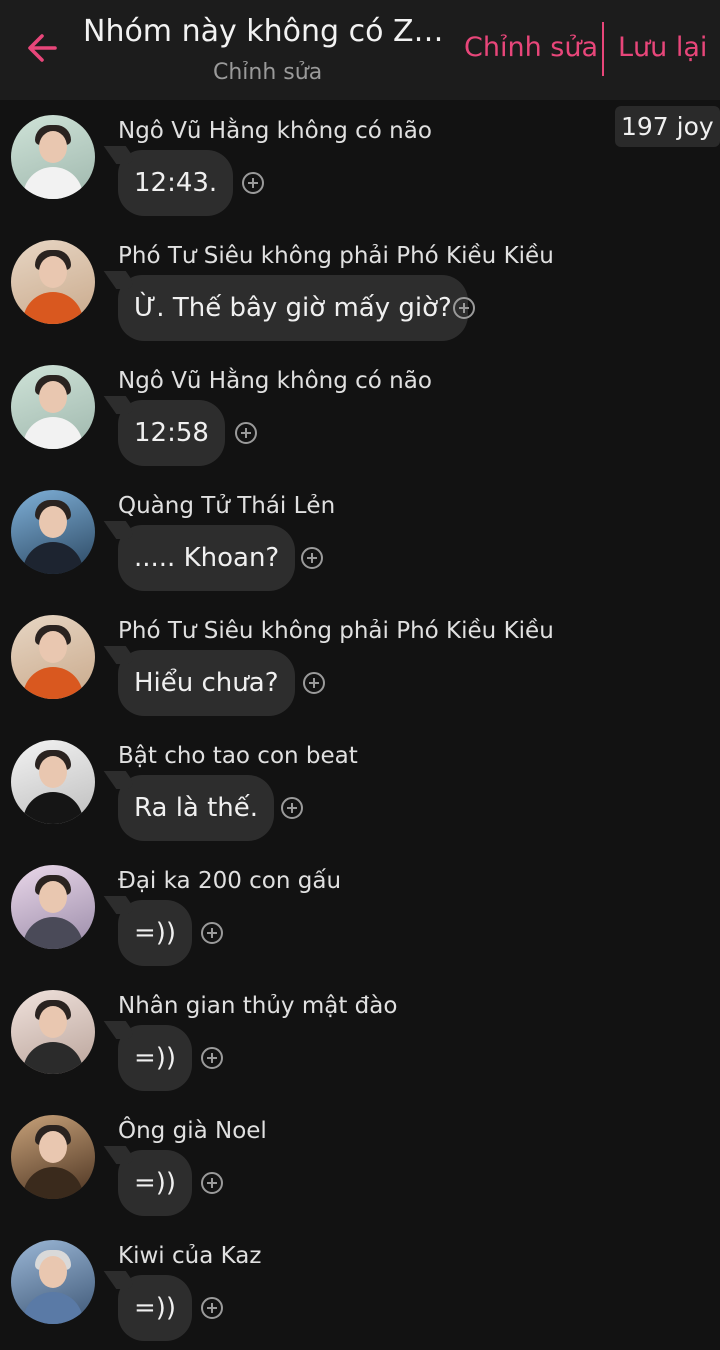  What do you see at coordinates (190, 1256) in the screenshot?
I see `sender-name: Kiwi của Kaz` at bounding box center [190, 1256].